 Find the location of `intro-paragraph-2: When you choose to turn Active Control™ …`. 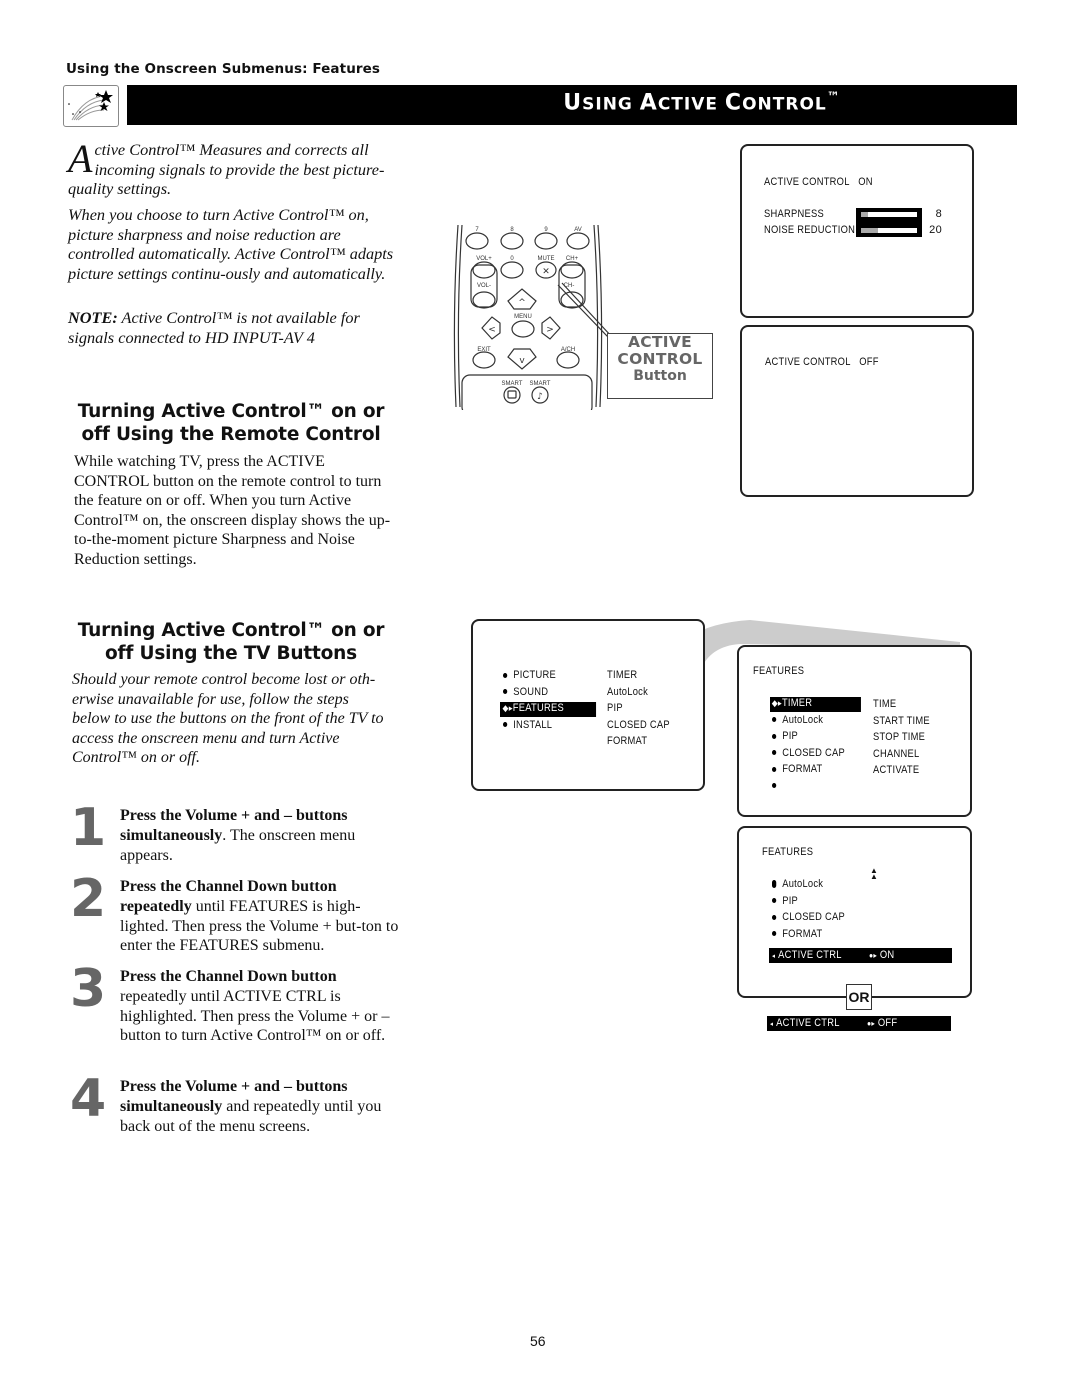

intro-paragraph-2: When you choose to turn Active Control™ … is located at coordinates (231, 244).